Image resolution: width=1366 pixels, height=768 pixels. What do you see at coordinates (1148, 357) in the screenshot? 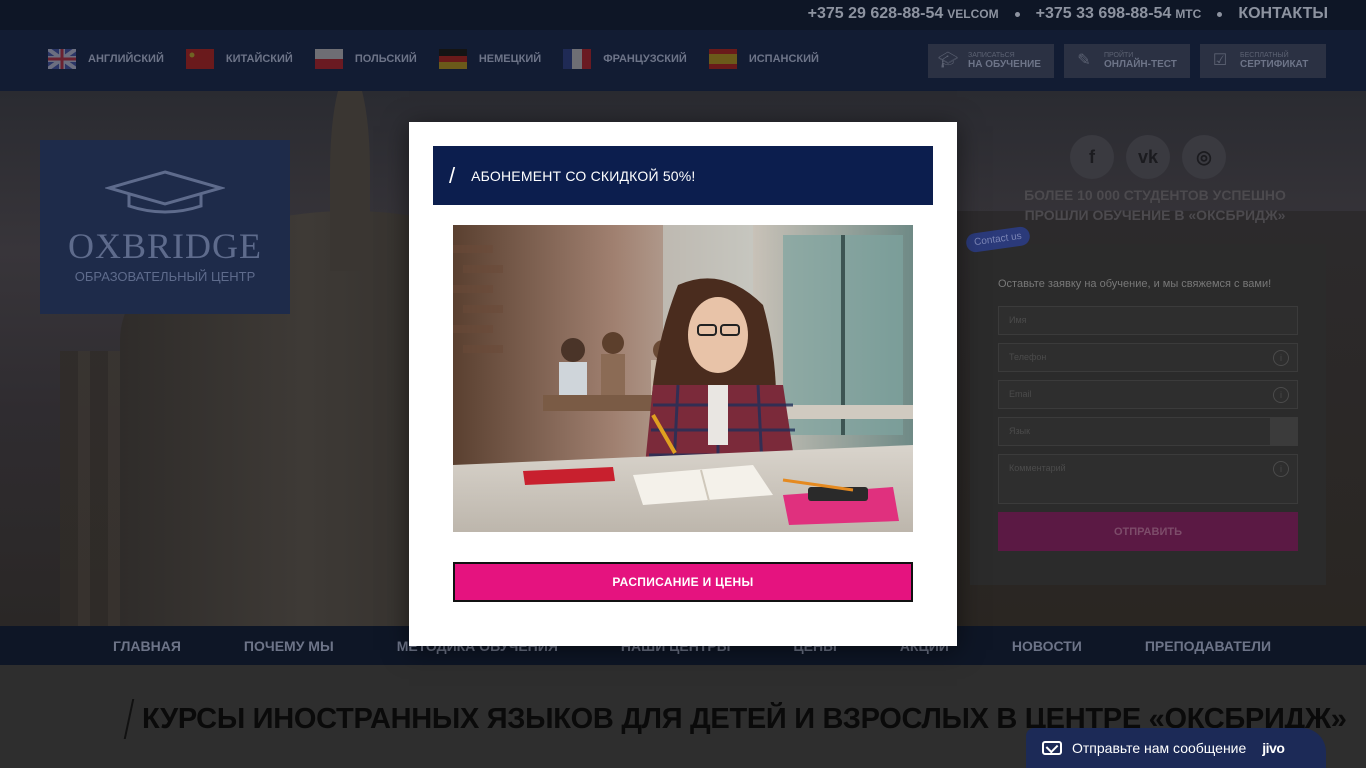
I see `phone-input: Телефон i` at bounding box center [1148, 357].